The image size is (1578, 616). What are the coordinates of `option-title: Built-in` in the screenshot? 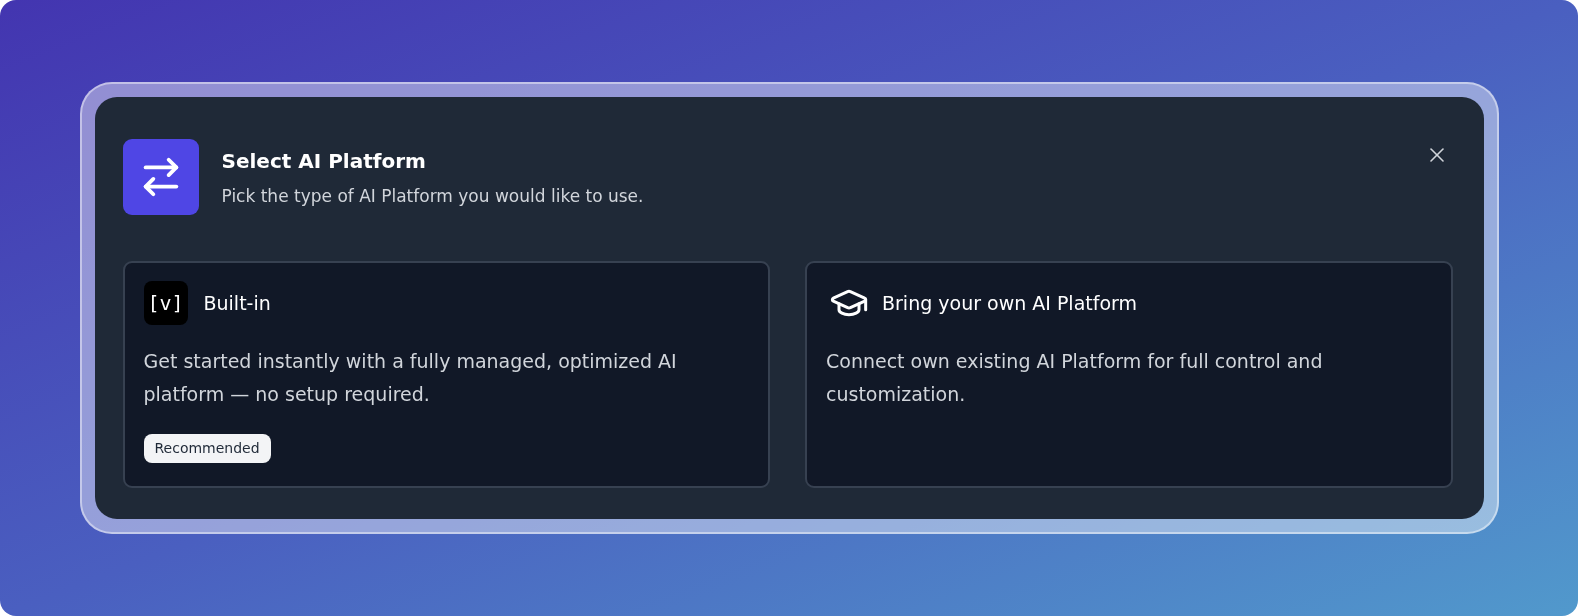 It's located at (237, 303).